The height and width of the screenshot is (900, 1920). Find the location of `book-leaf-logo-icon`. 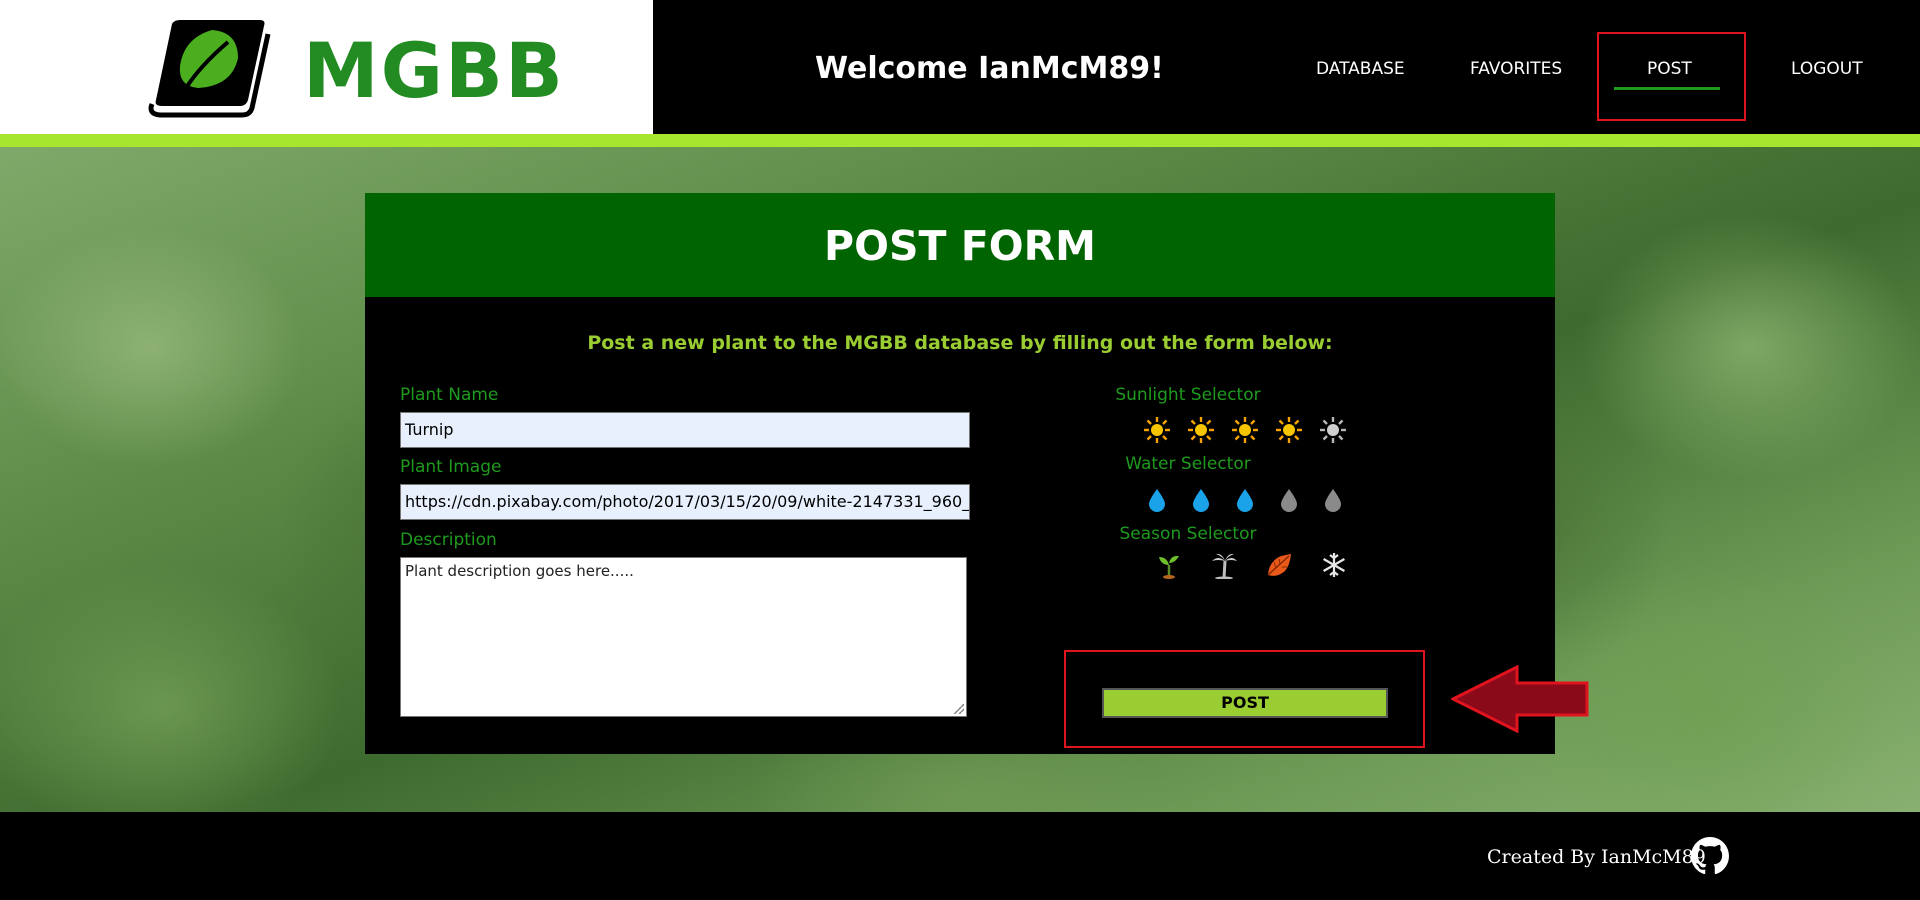

book-leaf-logo-icon is located at coordinates (209, 69).